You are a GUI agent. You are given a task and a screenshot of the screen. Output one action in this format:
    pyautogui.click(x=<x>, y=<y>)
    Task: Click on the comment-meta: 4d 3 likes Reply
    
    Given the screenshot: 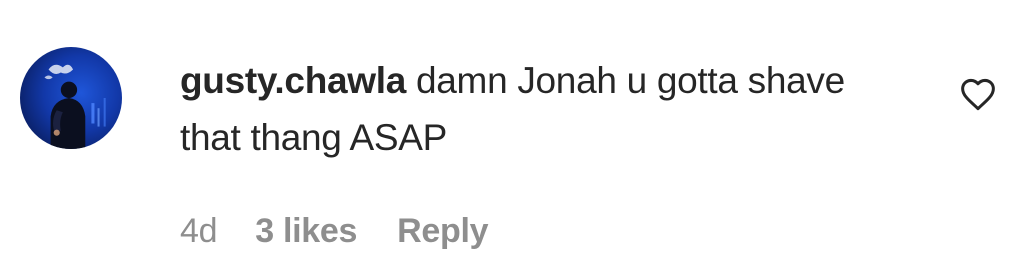 What is the action you would take?
    pyautogui.click(x=334, y=231)
    